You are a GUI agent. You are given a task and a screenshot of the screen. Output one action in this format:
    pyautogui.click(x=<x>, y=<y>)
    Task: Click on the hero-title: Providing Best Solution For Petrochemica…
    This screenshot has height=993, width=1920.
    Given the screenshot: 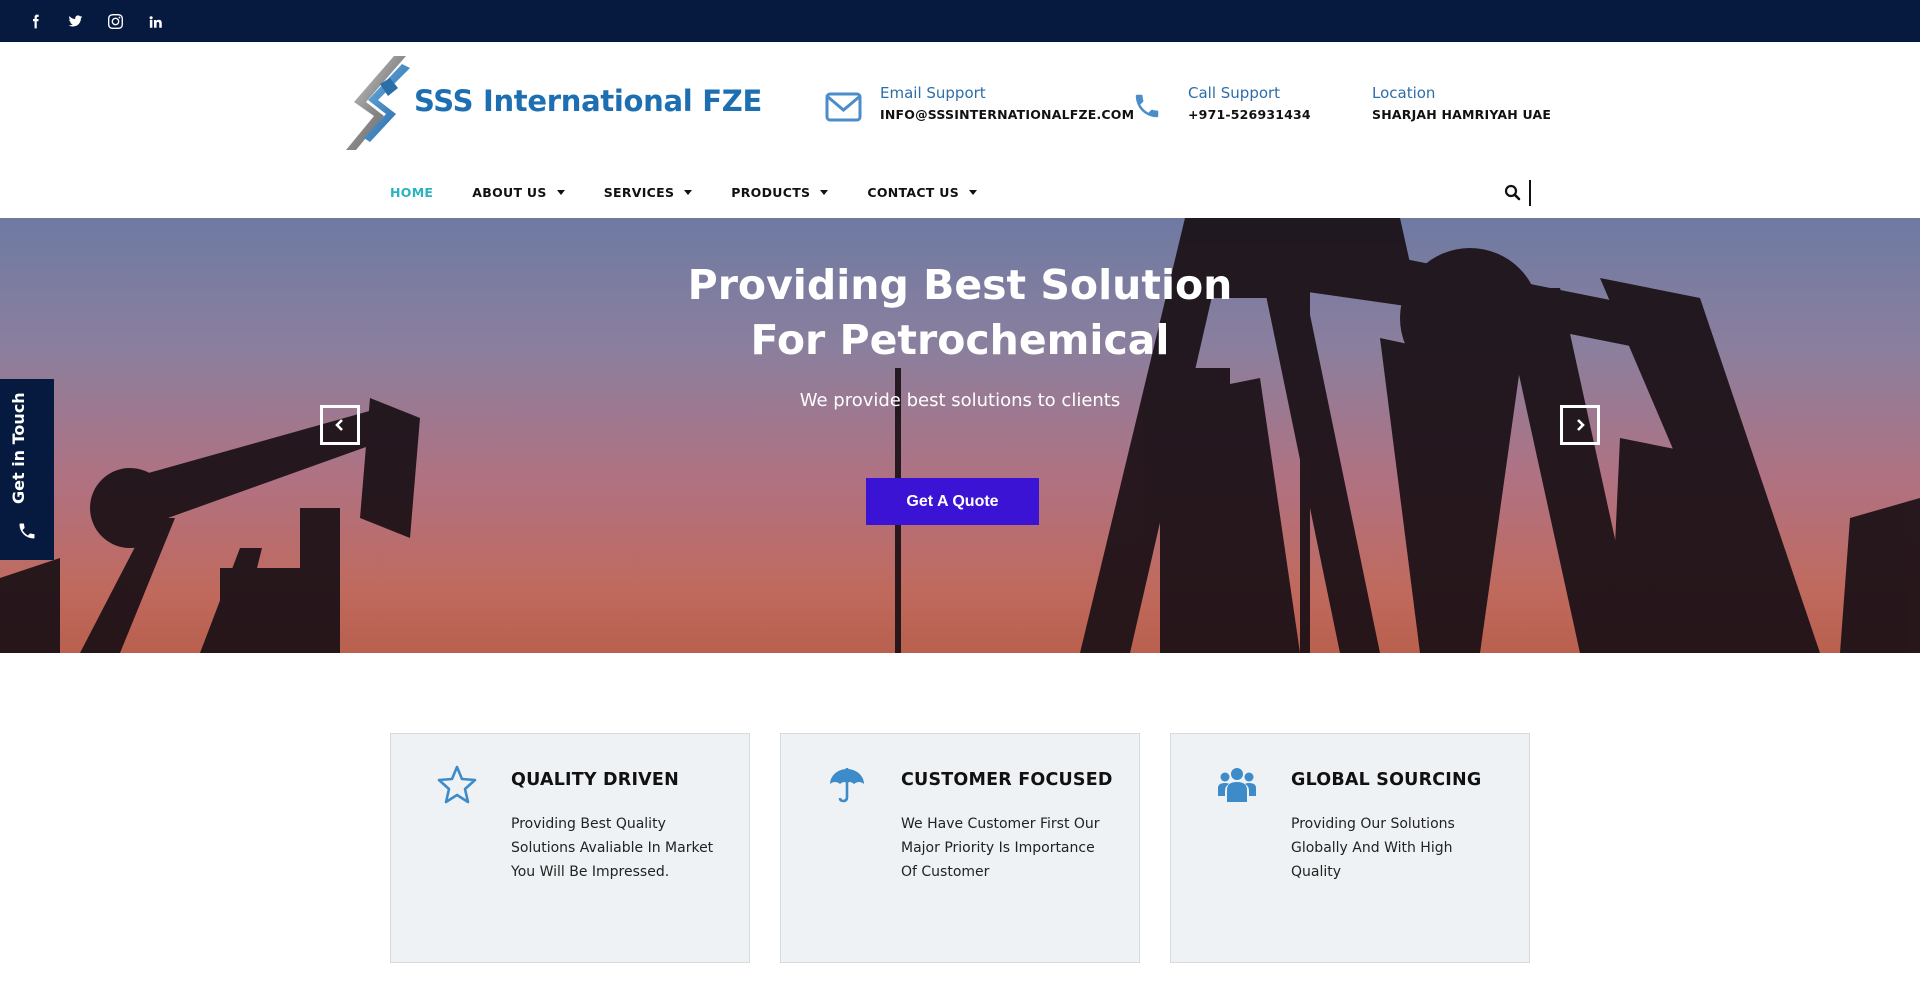 What is the action you would take?
    pyautogui.click(x=960, y=313)
    